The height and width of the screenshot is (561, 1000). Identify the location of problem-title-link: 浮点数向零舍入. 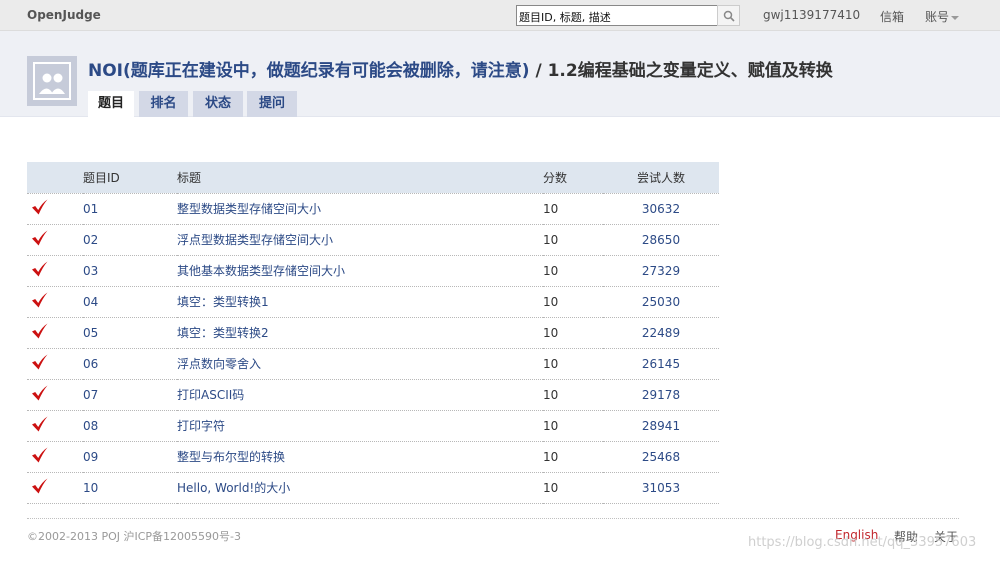
(360, 363).